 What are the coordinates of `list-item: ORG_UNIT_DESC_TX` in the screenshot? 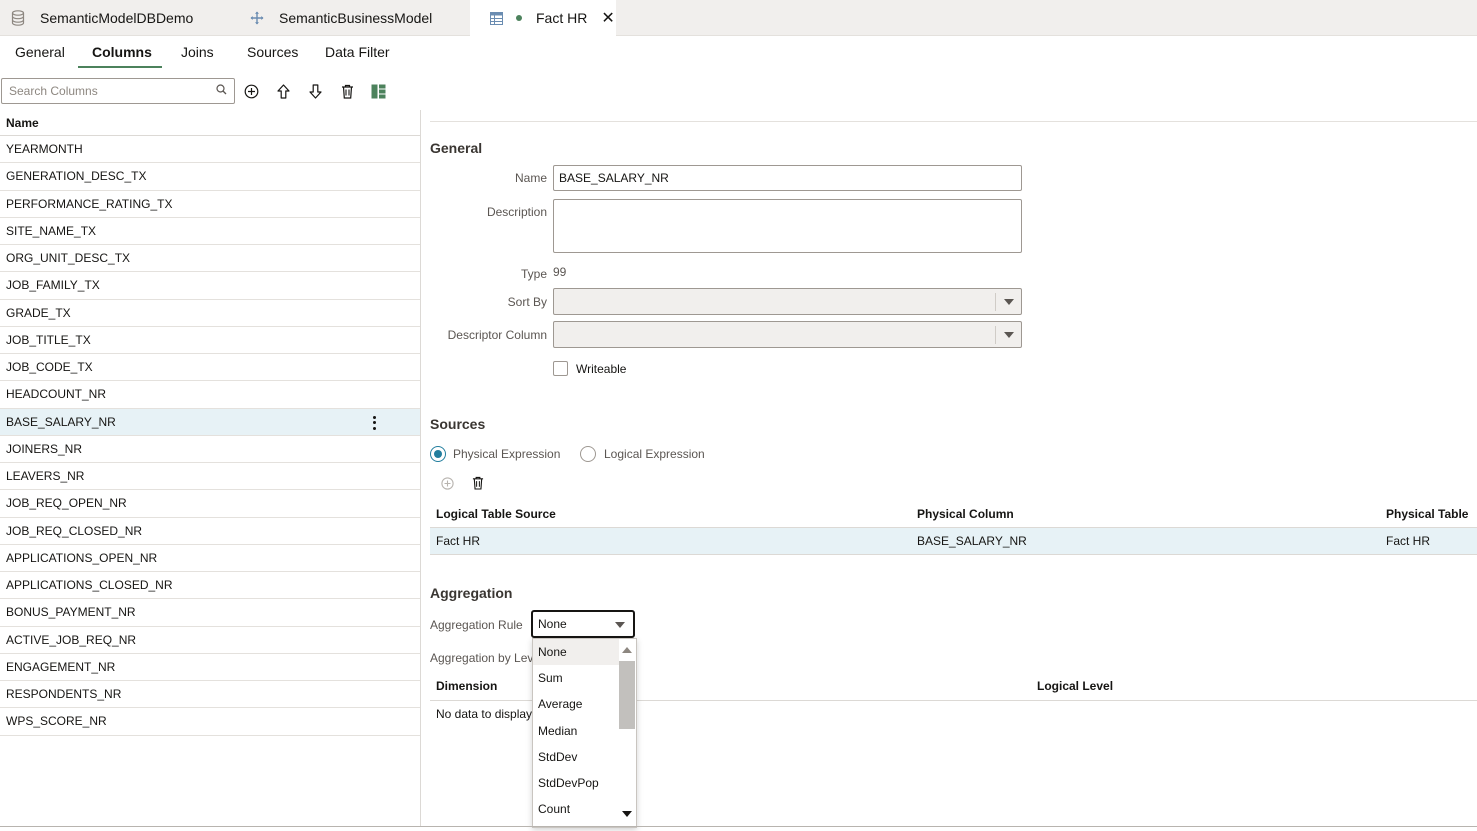 It's located at (210, 259).